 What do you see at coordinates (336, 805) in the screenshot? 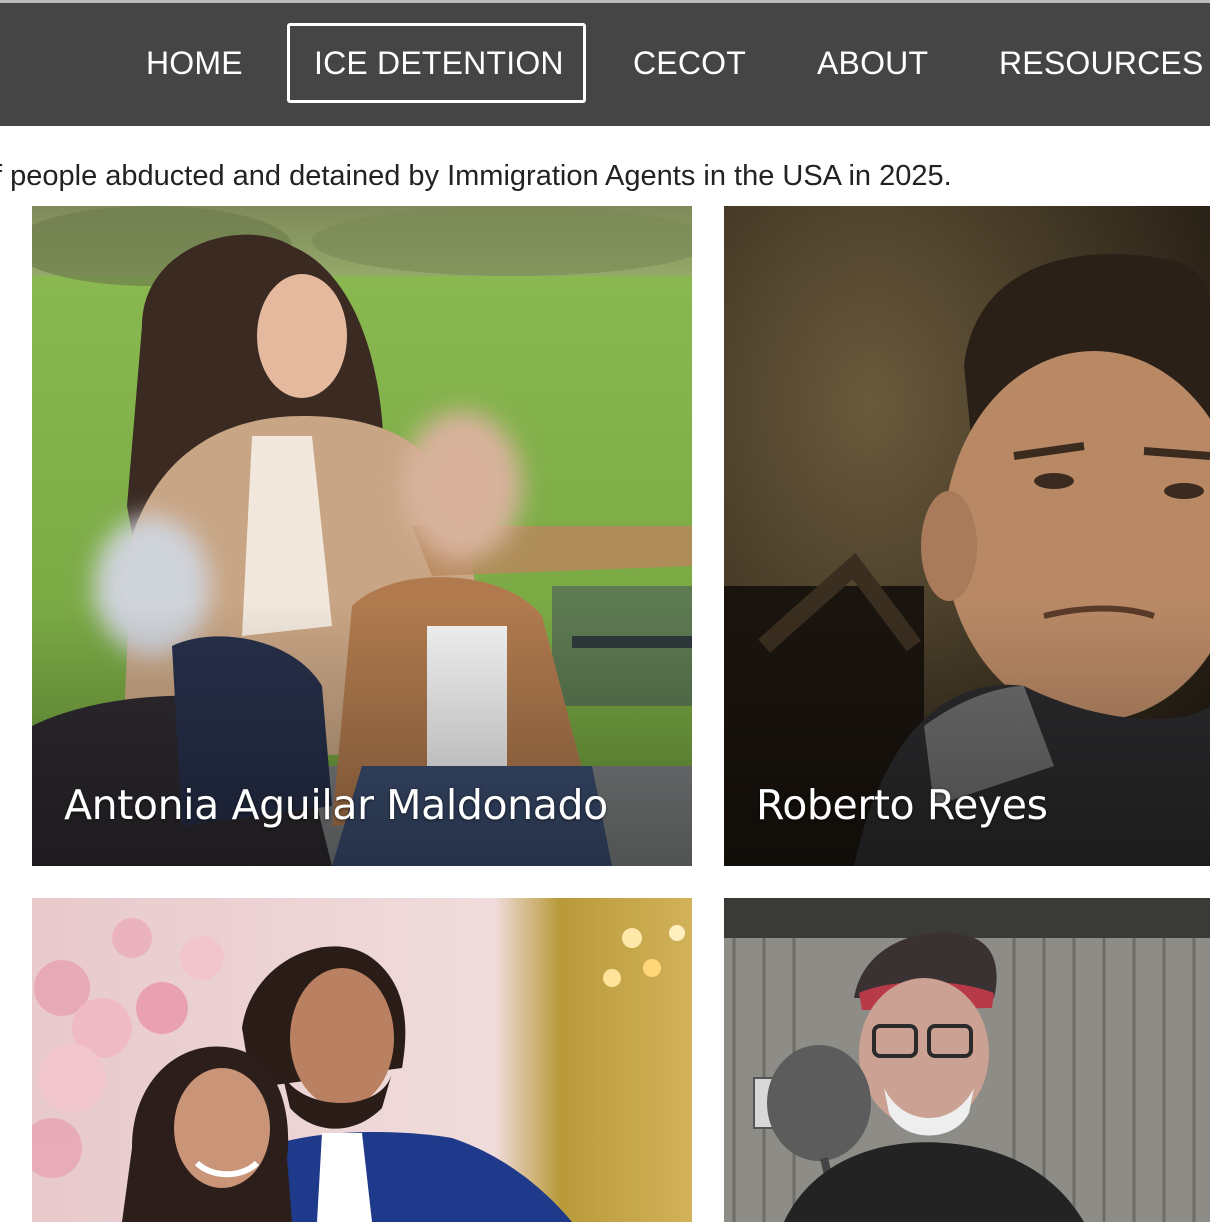
I see `person-name: Antonia Aguilar Maldonado` at bounding box center [336, 805].